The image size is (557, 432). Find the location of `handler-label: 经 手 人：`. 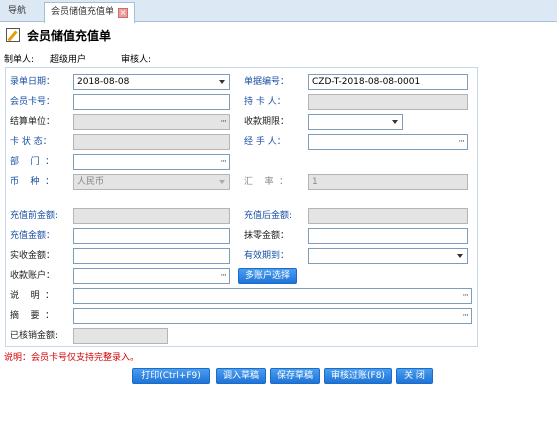

handler-label: 经 手 人： is located at coordinates (265, 142).